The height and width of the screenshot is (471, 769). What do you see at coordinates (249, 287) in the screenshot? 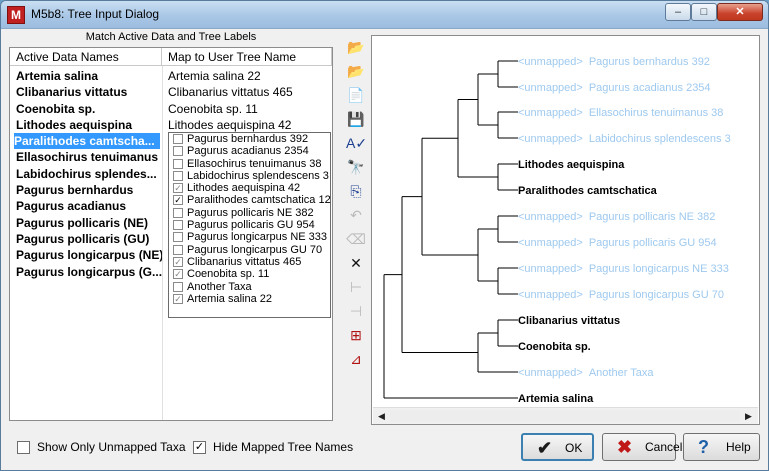
I see `dropdown-item: Another Taxa` at bounding box center [249, 287].